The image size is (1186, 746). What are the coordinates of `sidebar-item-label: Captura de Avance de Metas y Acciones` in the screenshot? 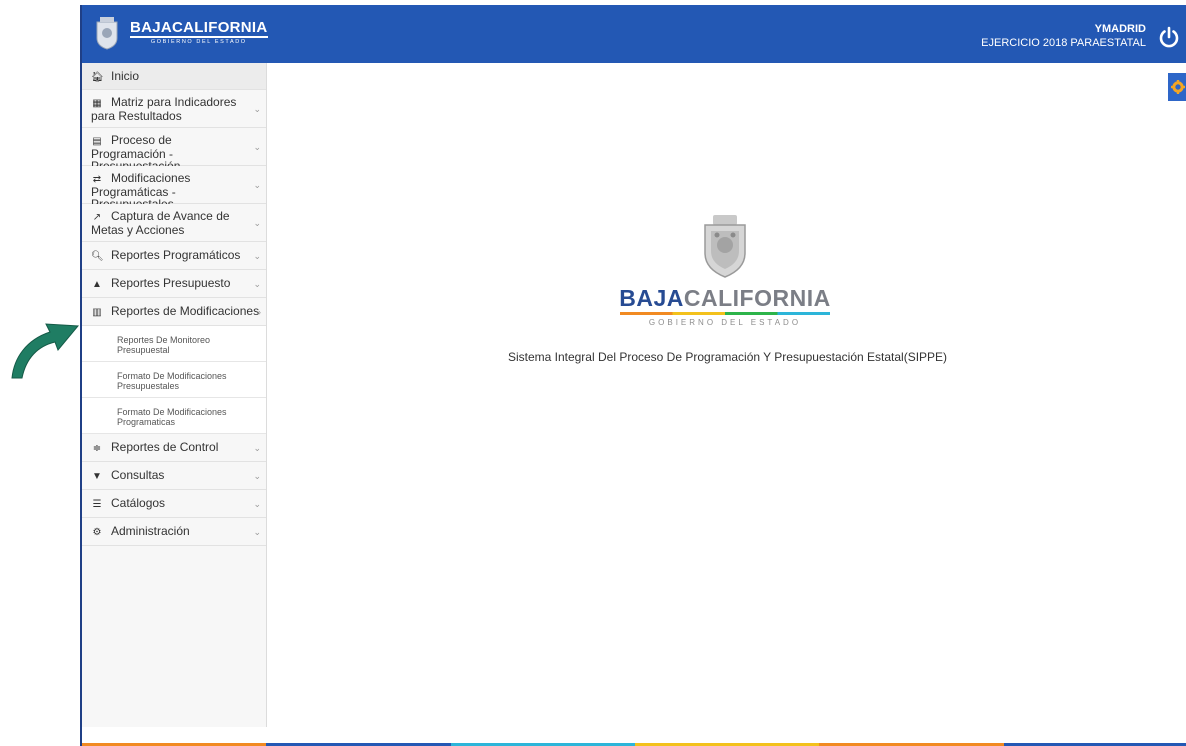 It's located at (160, 223).